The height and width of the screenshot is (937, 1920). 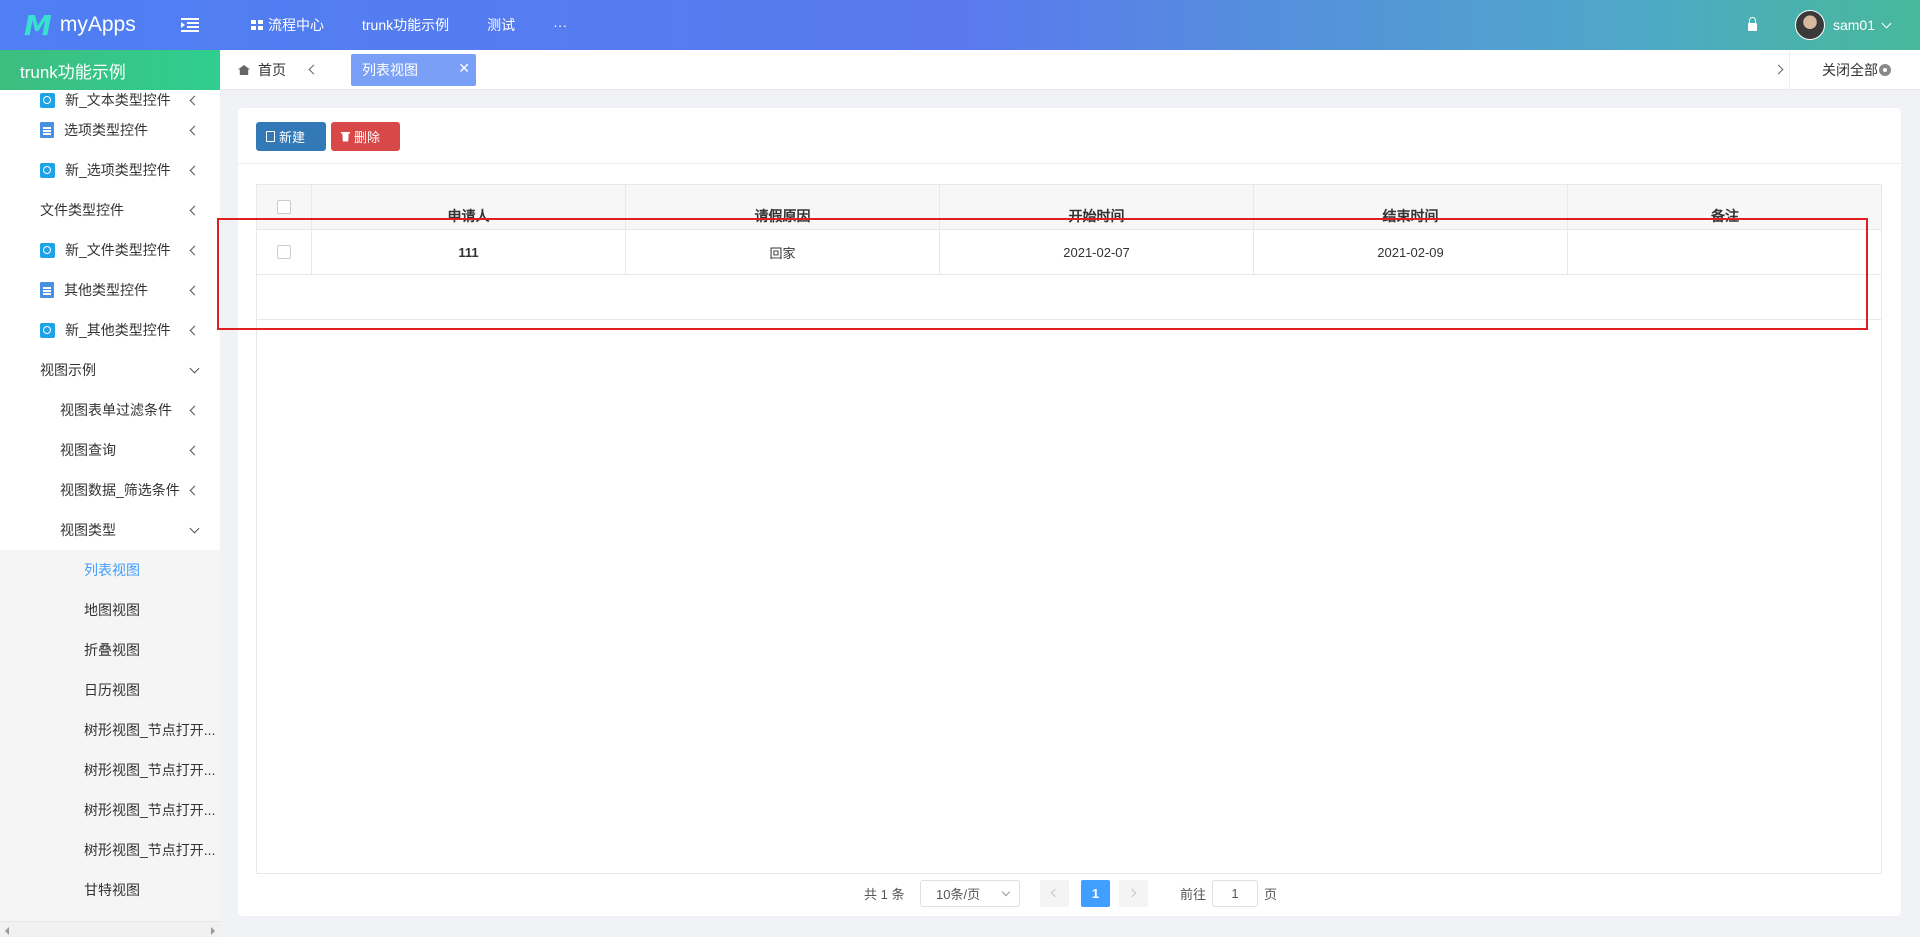 What do you see at coordinates (1752, 24) in the screenshot?
I see `lock-icon` at bounding box center [1752, 24].